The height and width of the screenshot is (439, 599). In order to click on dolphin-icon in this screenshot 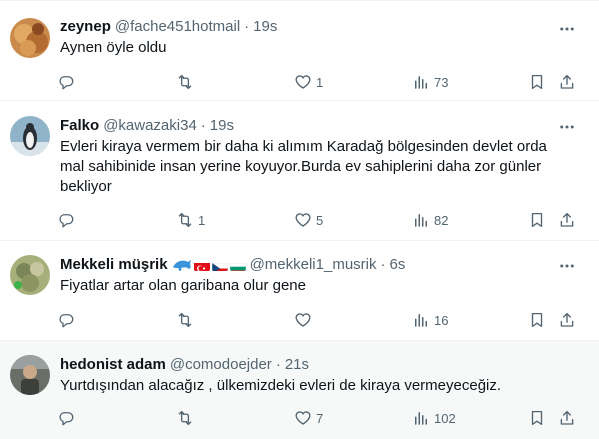, I will do `click(181, 265)`.